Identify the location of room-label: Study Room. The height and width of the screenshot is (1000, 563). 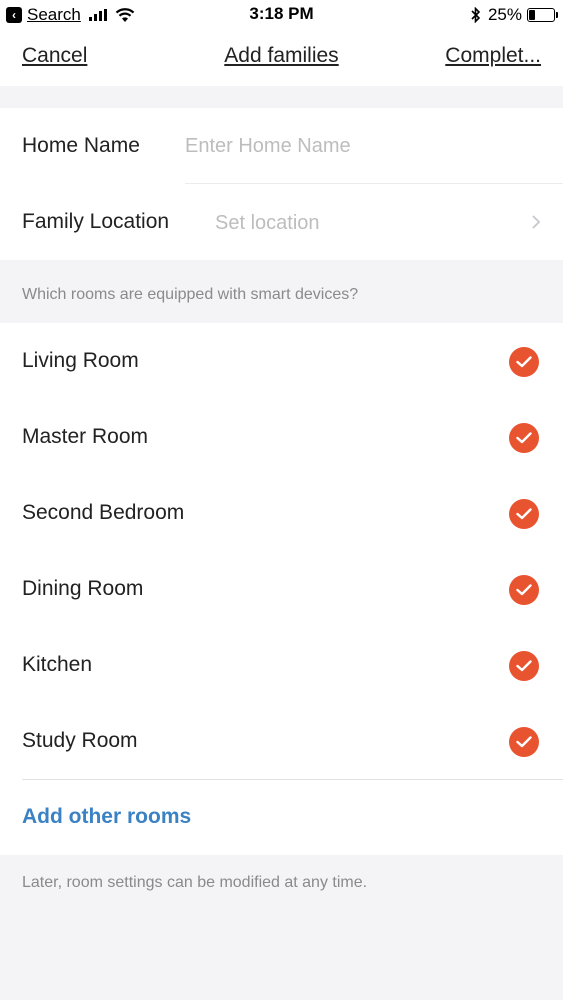
(80, 740).